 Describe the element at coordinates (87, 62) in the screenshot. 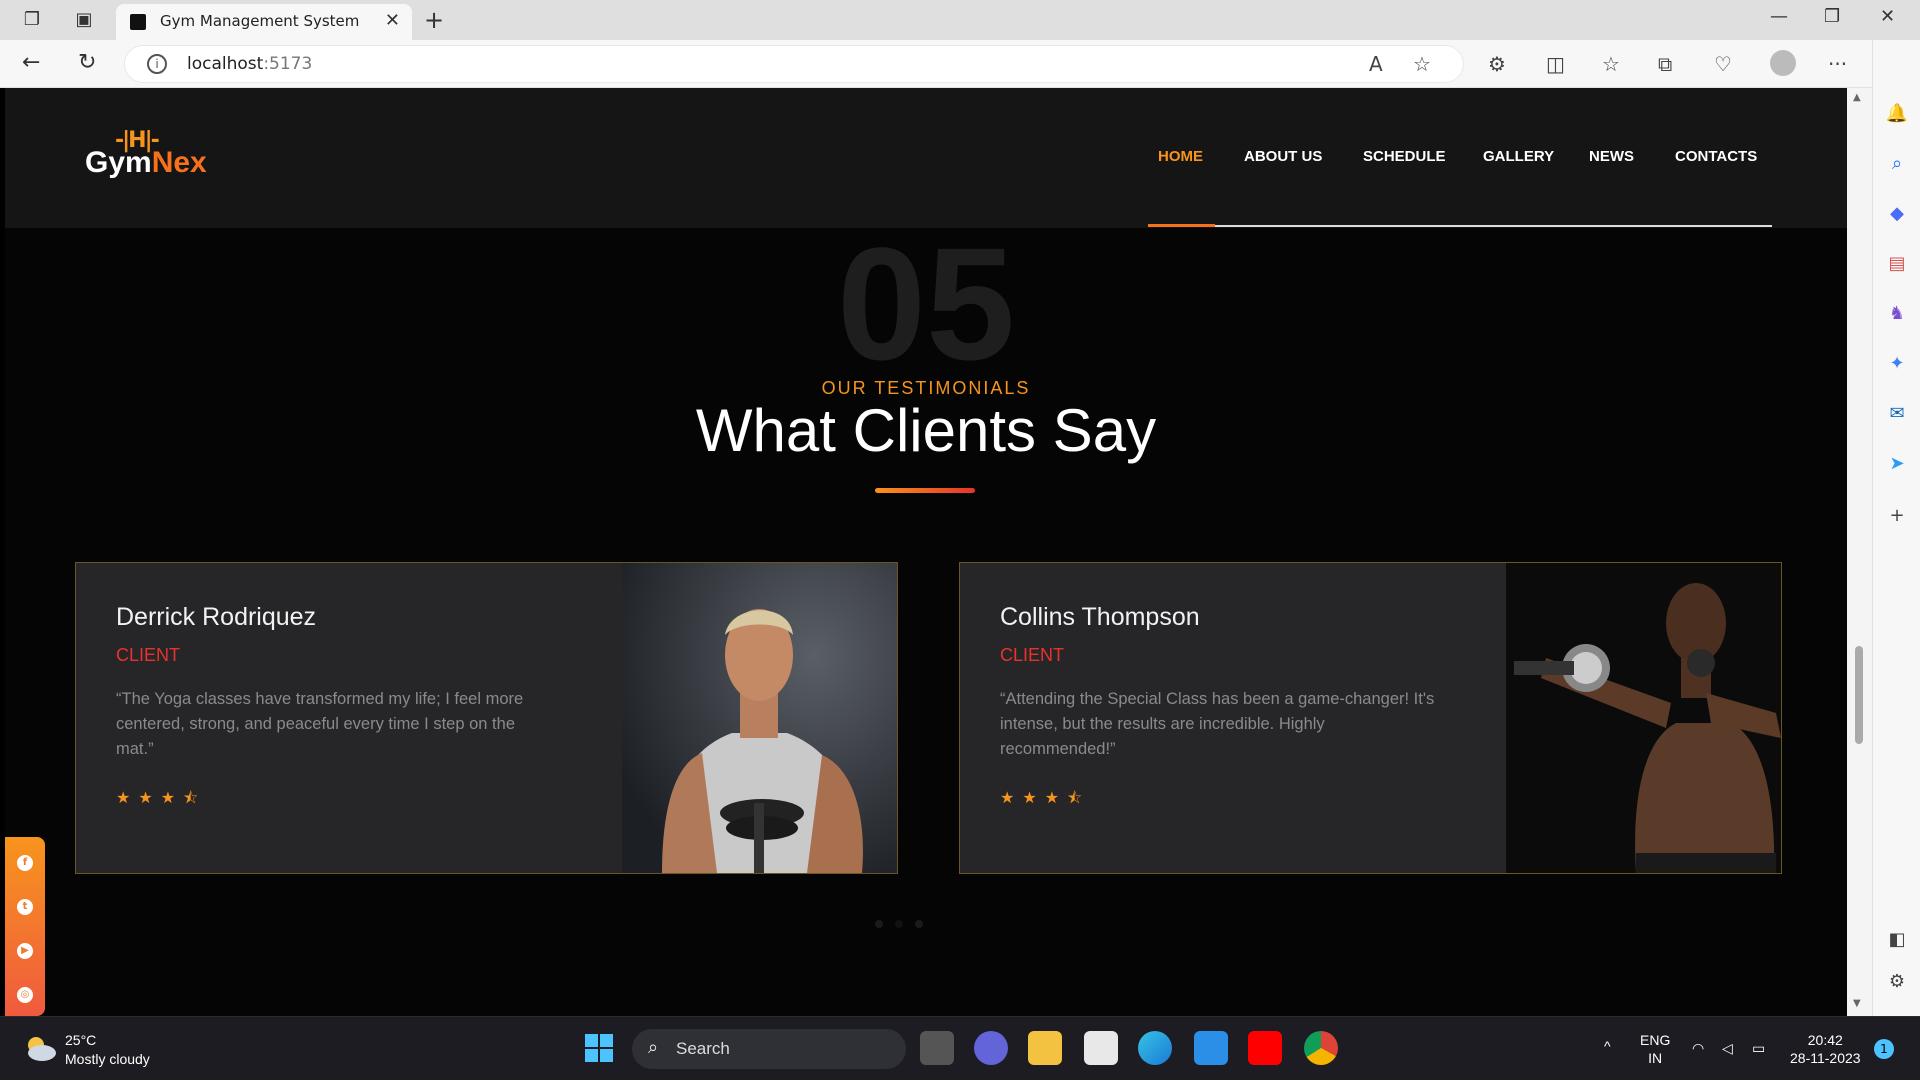

I see `refresh-icon: ↻` at that location.